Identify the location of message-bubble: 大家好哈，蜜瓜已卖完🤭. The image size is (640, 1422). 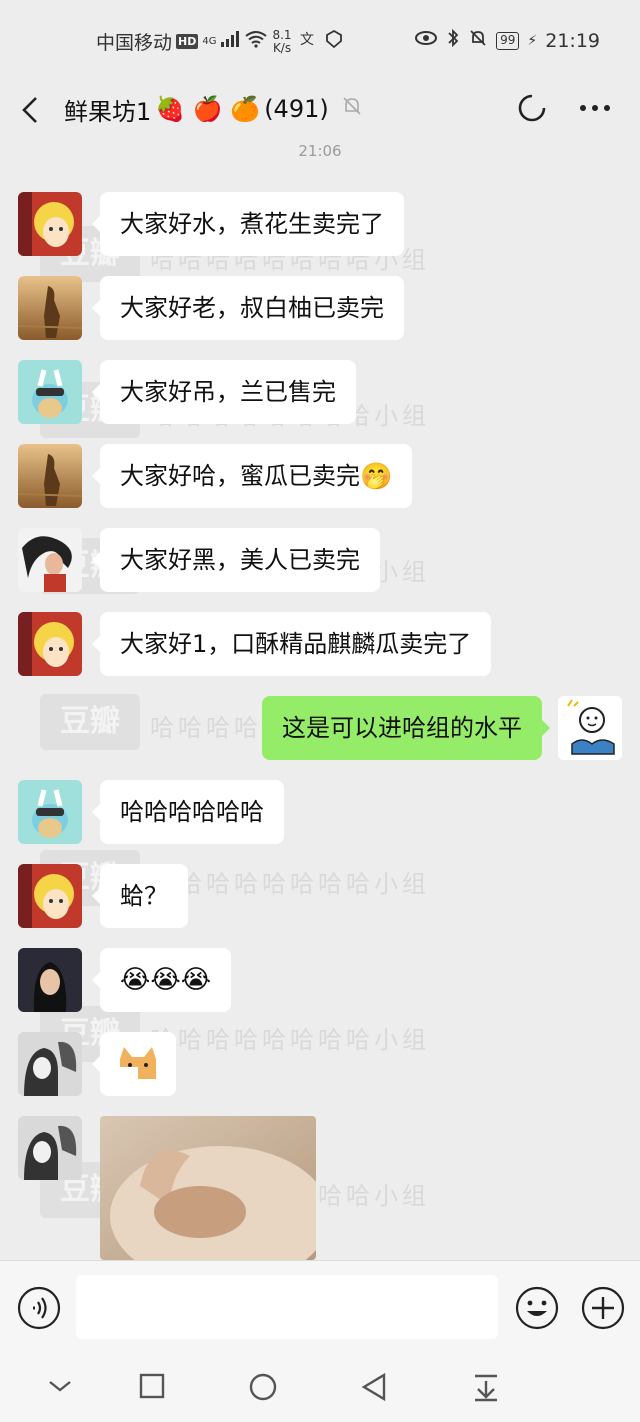
(252, 476).